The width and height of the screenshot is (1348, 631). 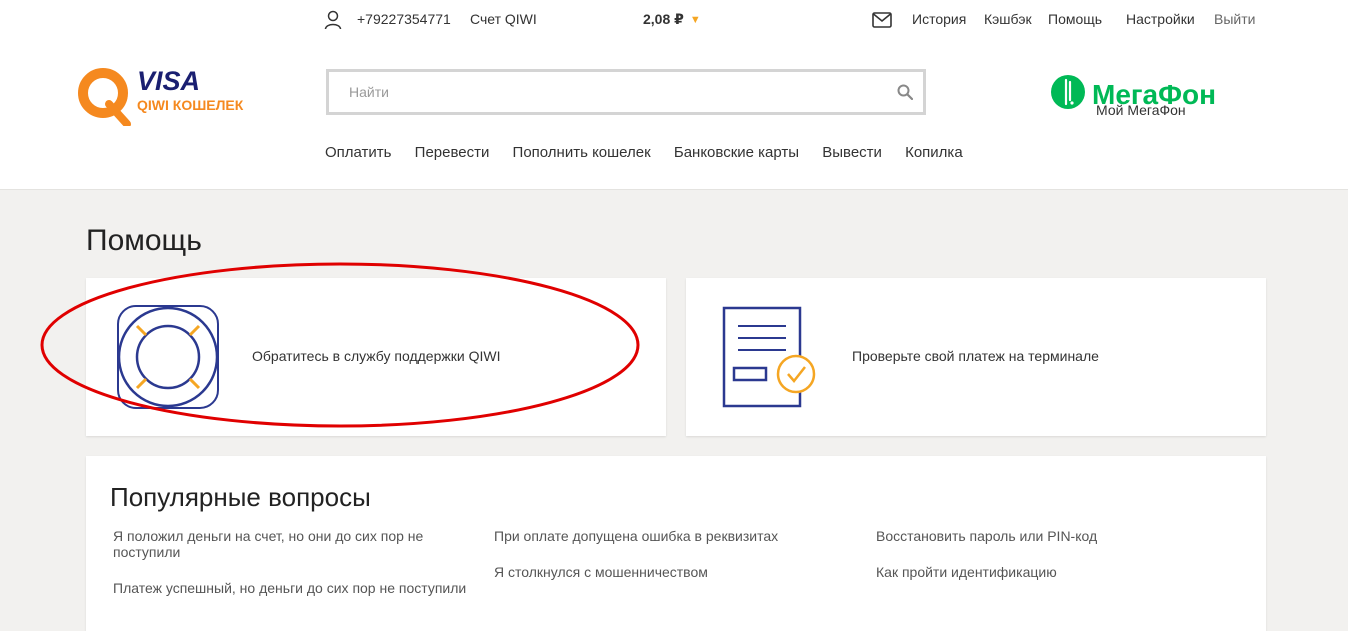 I want to click on balance-value: 2,08 ₽, so click(x=663, y=19).